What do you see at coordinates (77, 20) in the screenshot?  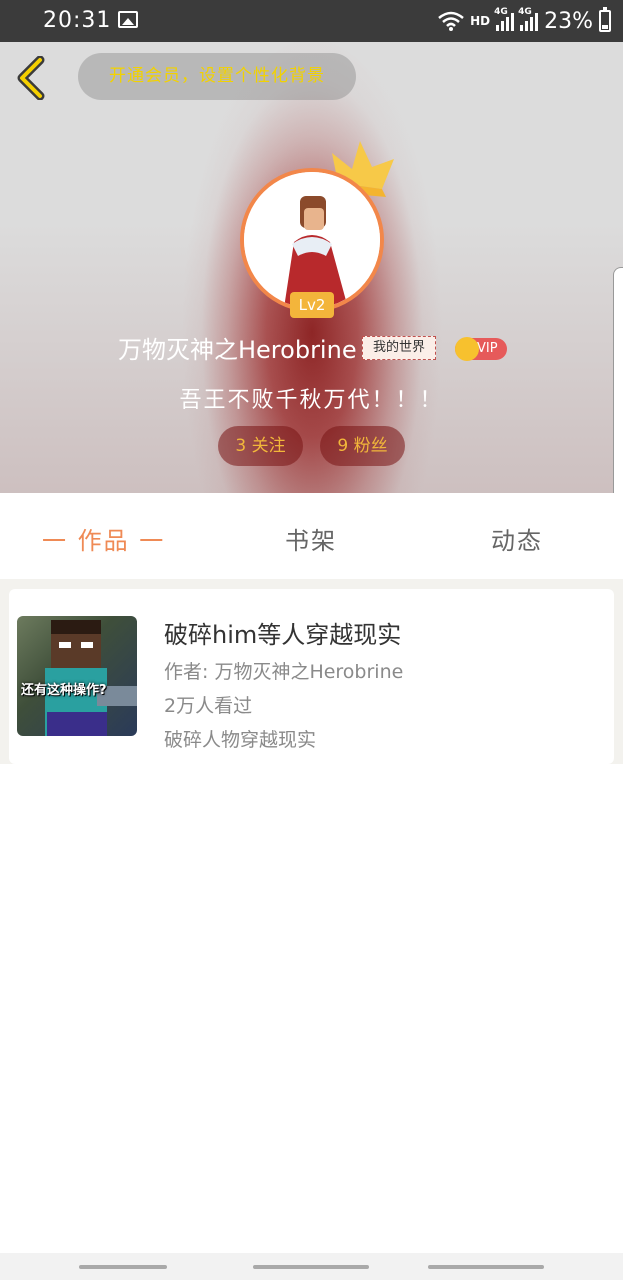 I see `status-time: 20:31` at bounding box center [77, 20].